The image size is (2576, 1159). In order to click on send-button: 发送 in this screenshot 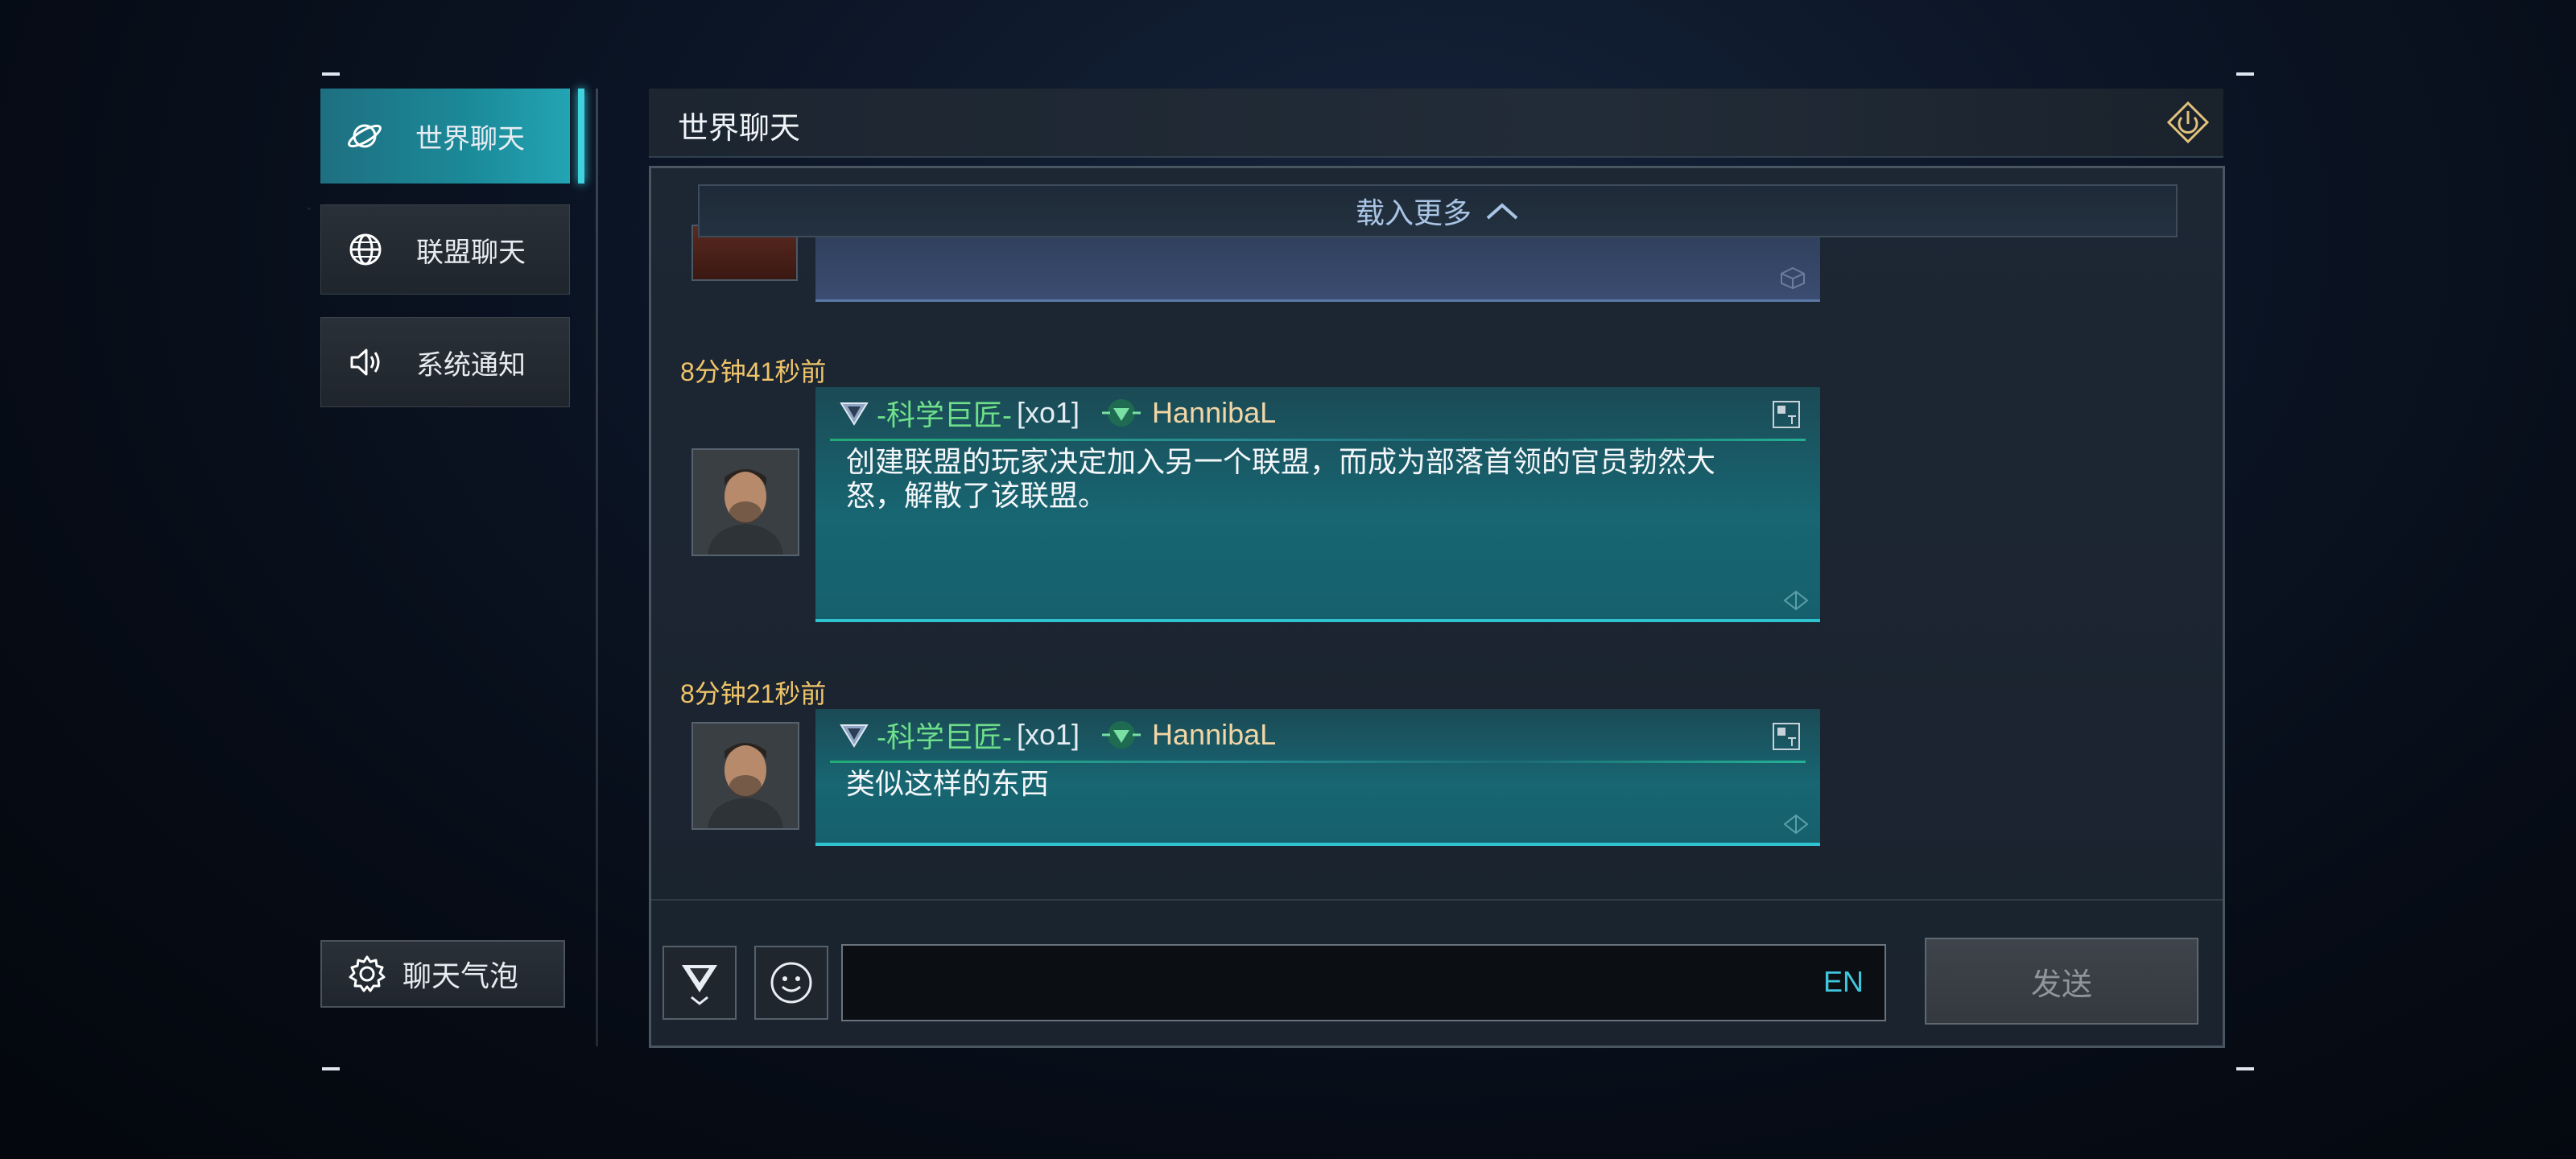, I will do `click(2061, 981)`.